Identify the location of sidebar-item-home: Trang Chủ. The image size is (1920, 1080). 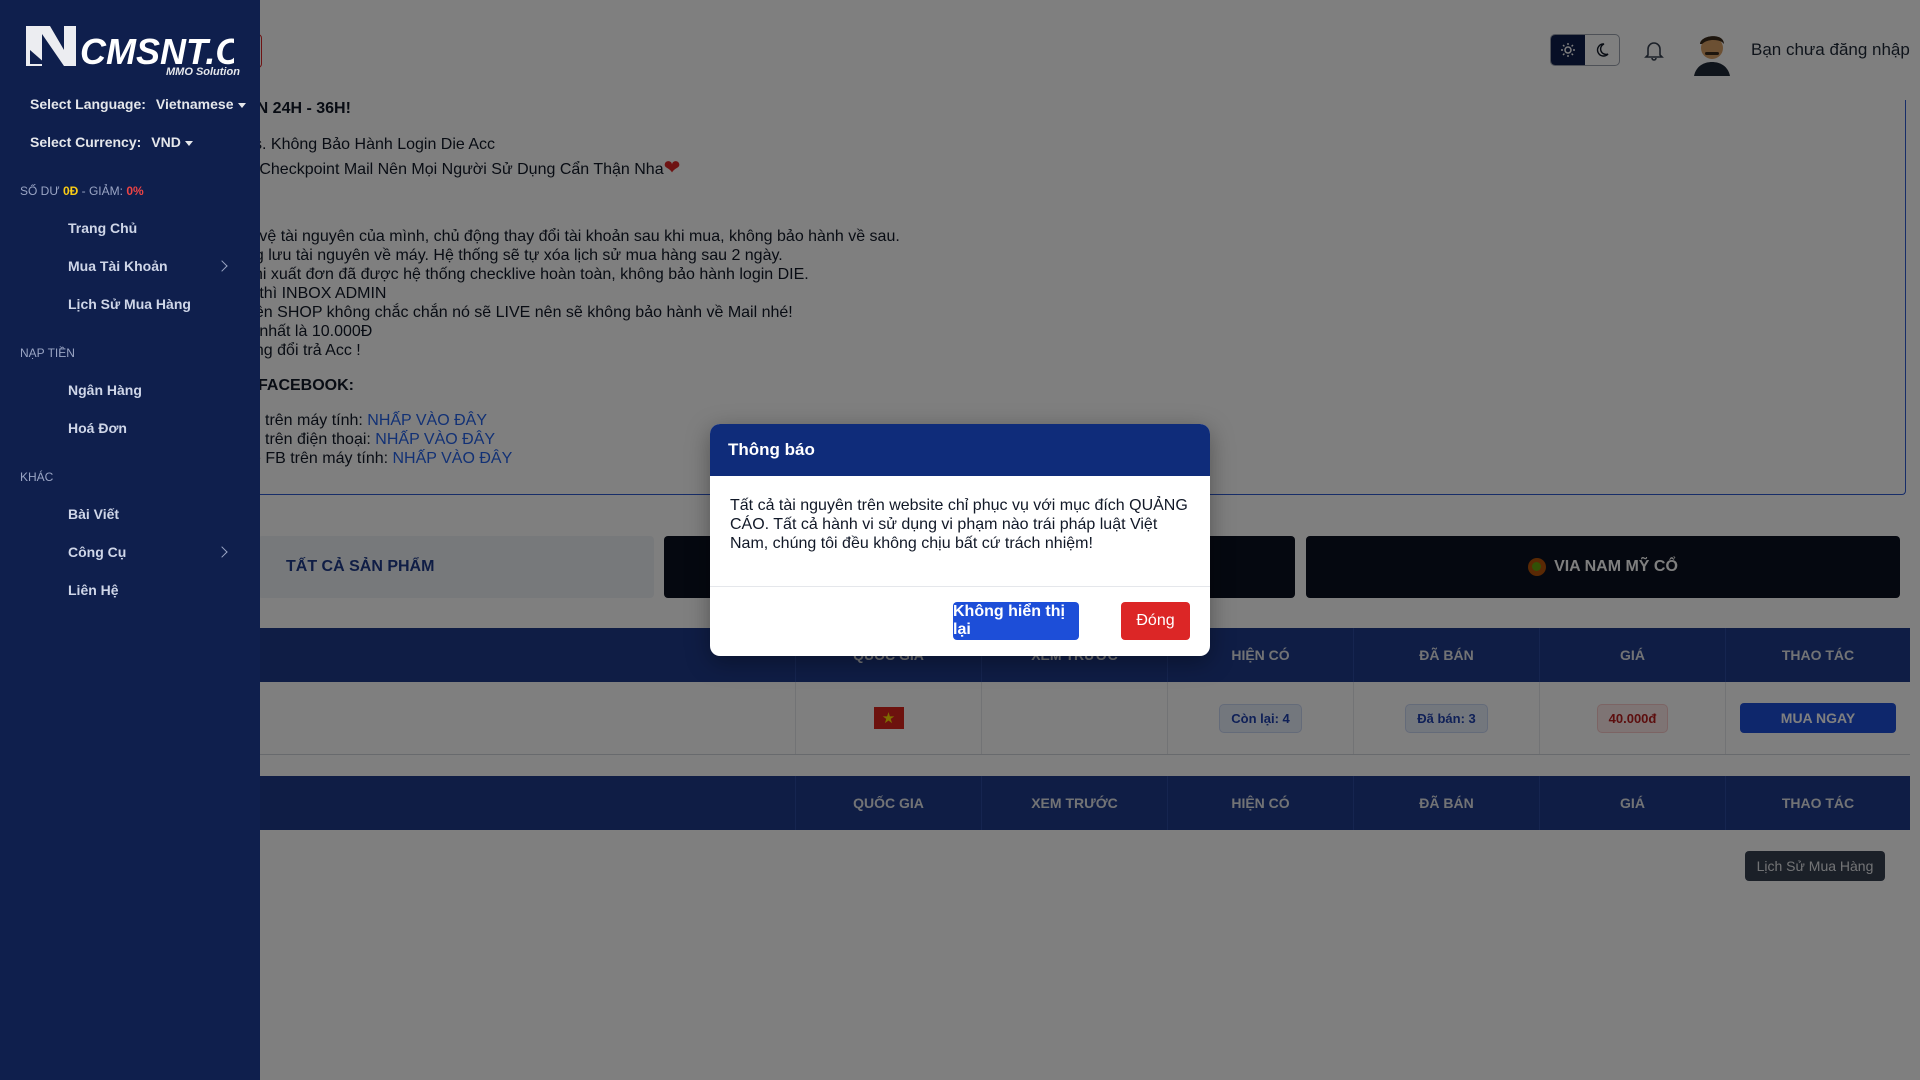
(102, 228).